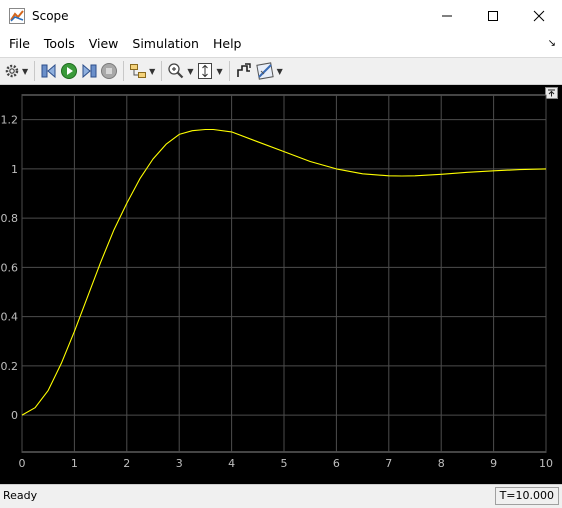 This screenshot has height=508, width=562. I want to click on maximize-icon, so click(493, 15).